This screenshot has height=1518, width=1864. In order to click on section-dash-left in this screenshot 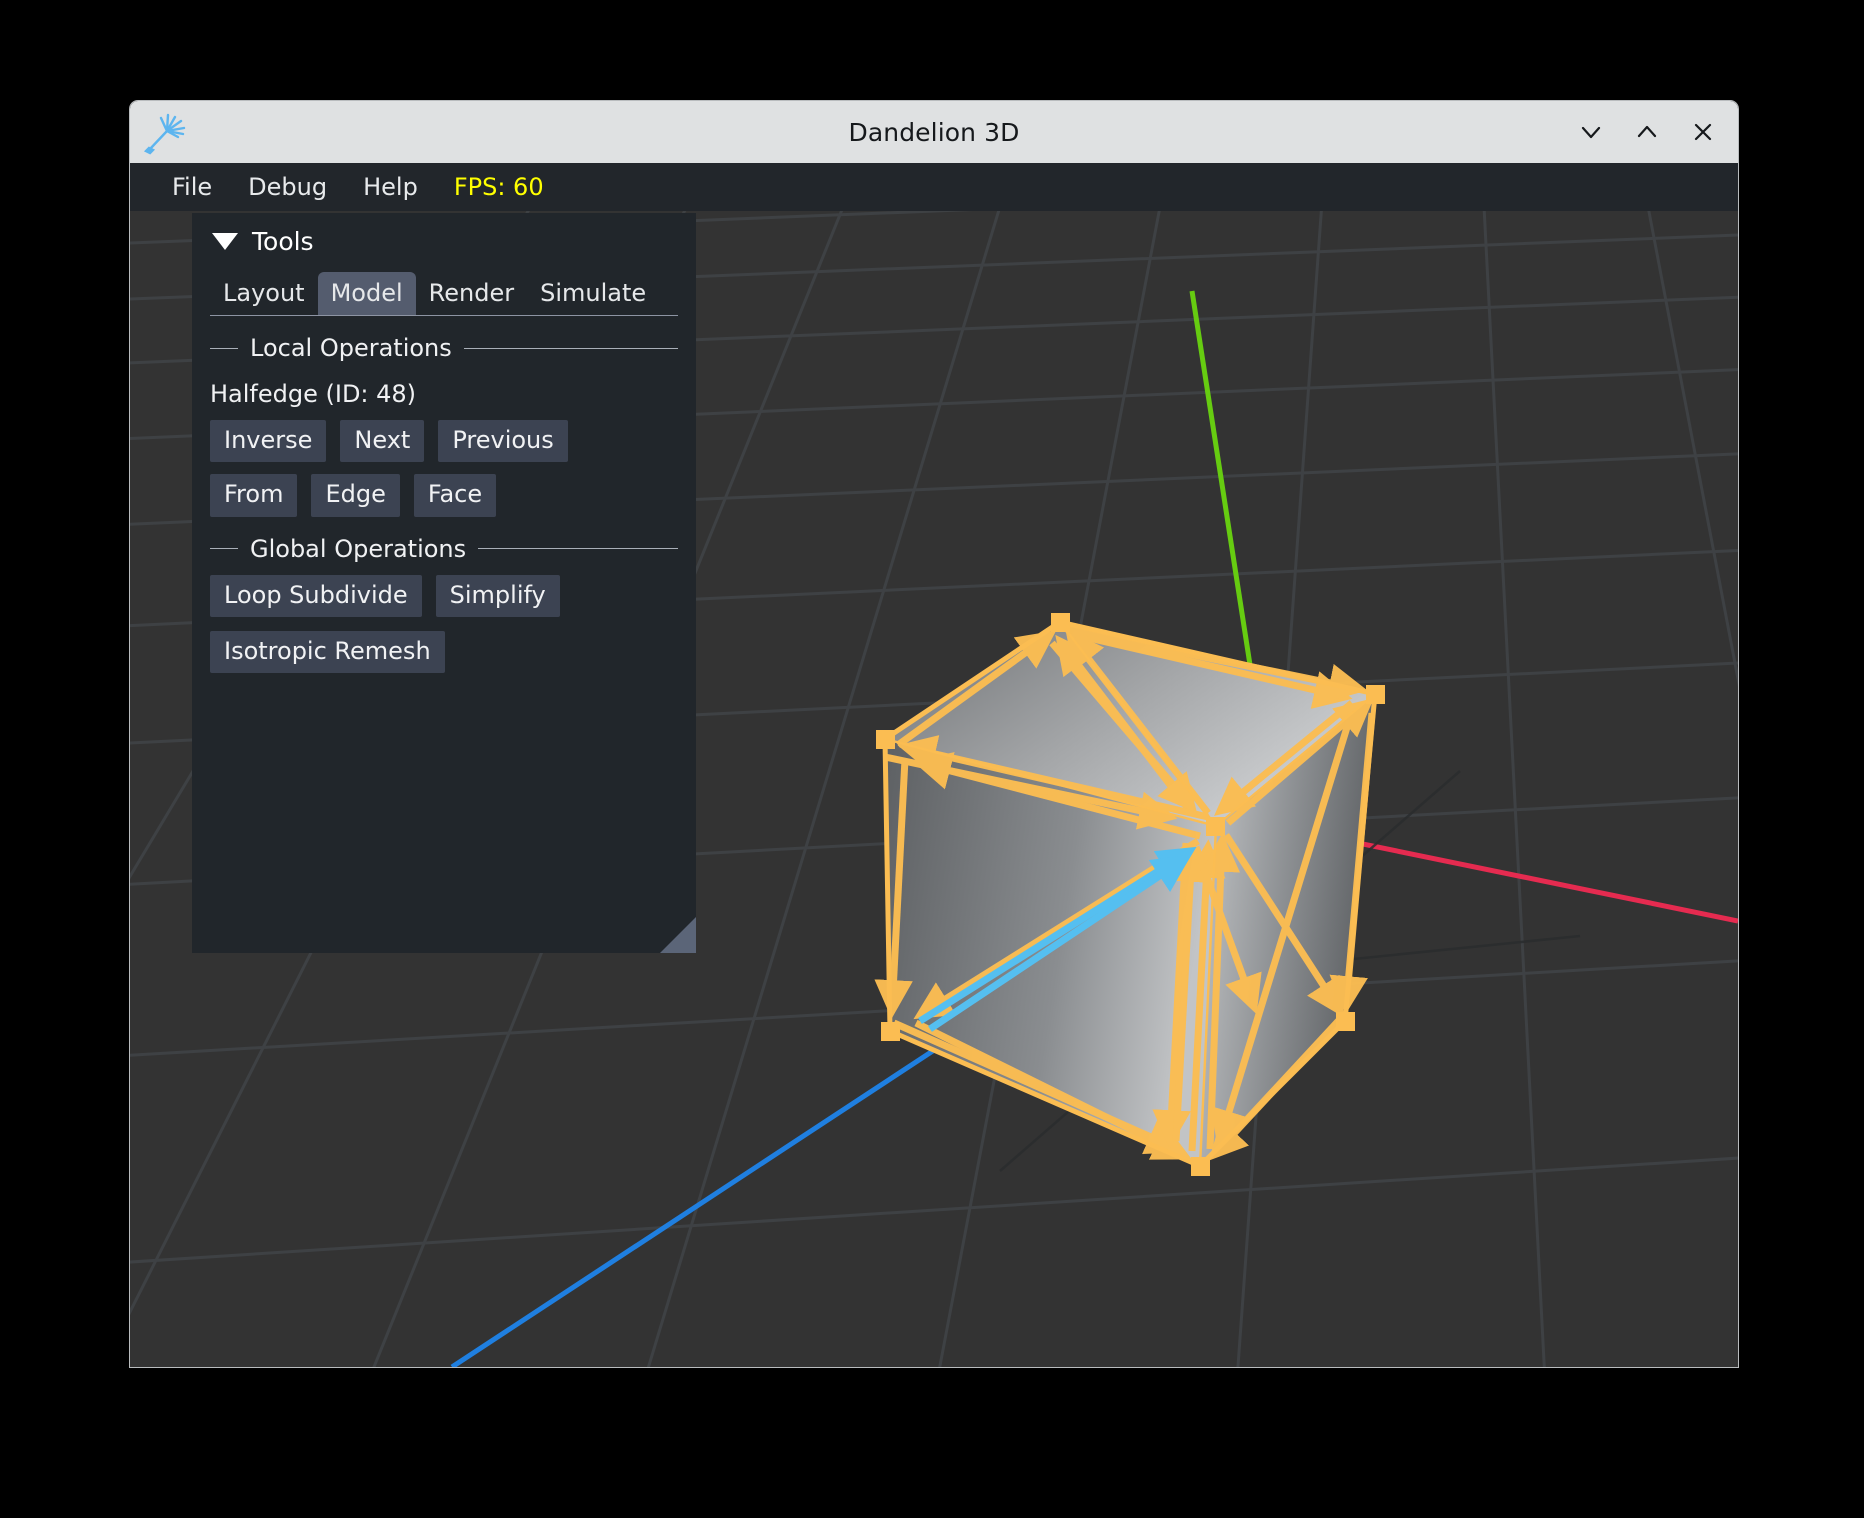, I will do `click(224, 348)`.